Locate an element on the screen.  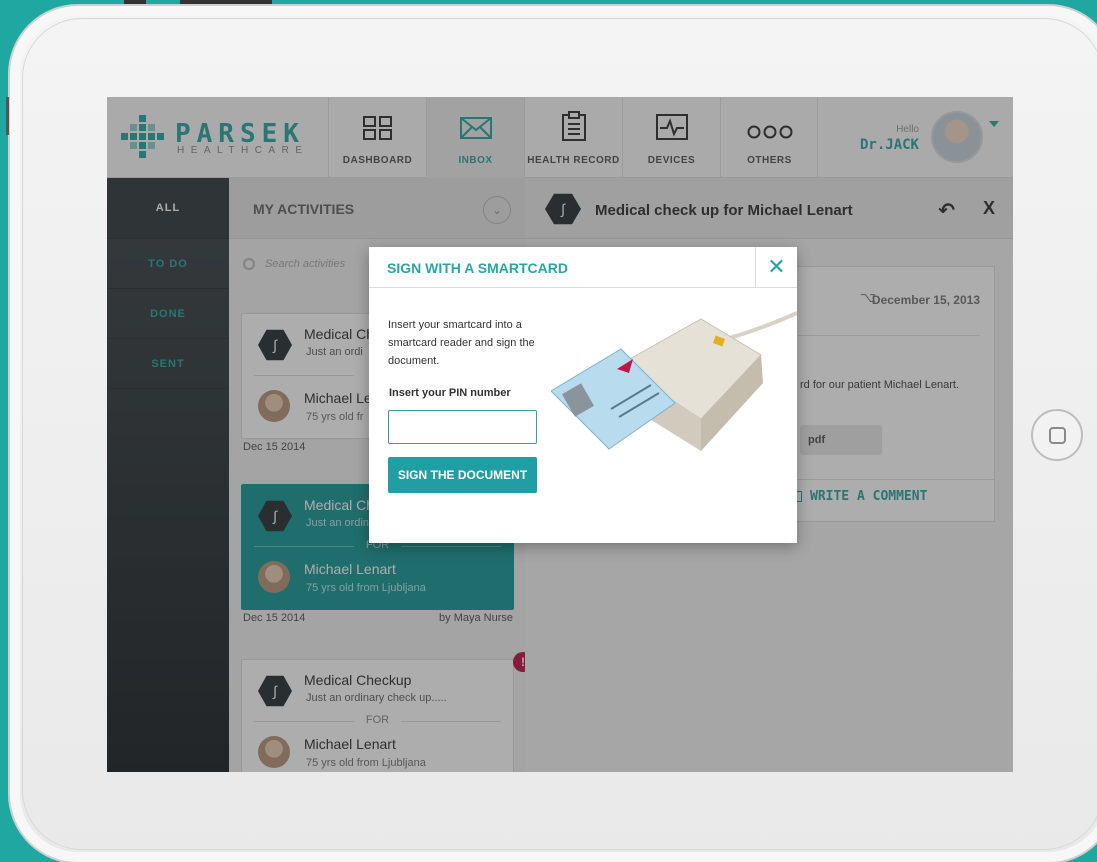
modal-header: SIGN WITH A SMARTCARD ✕ is located at coordinates (583, 267).